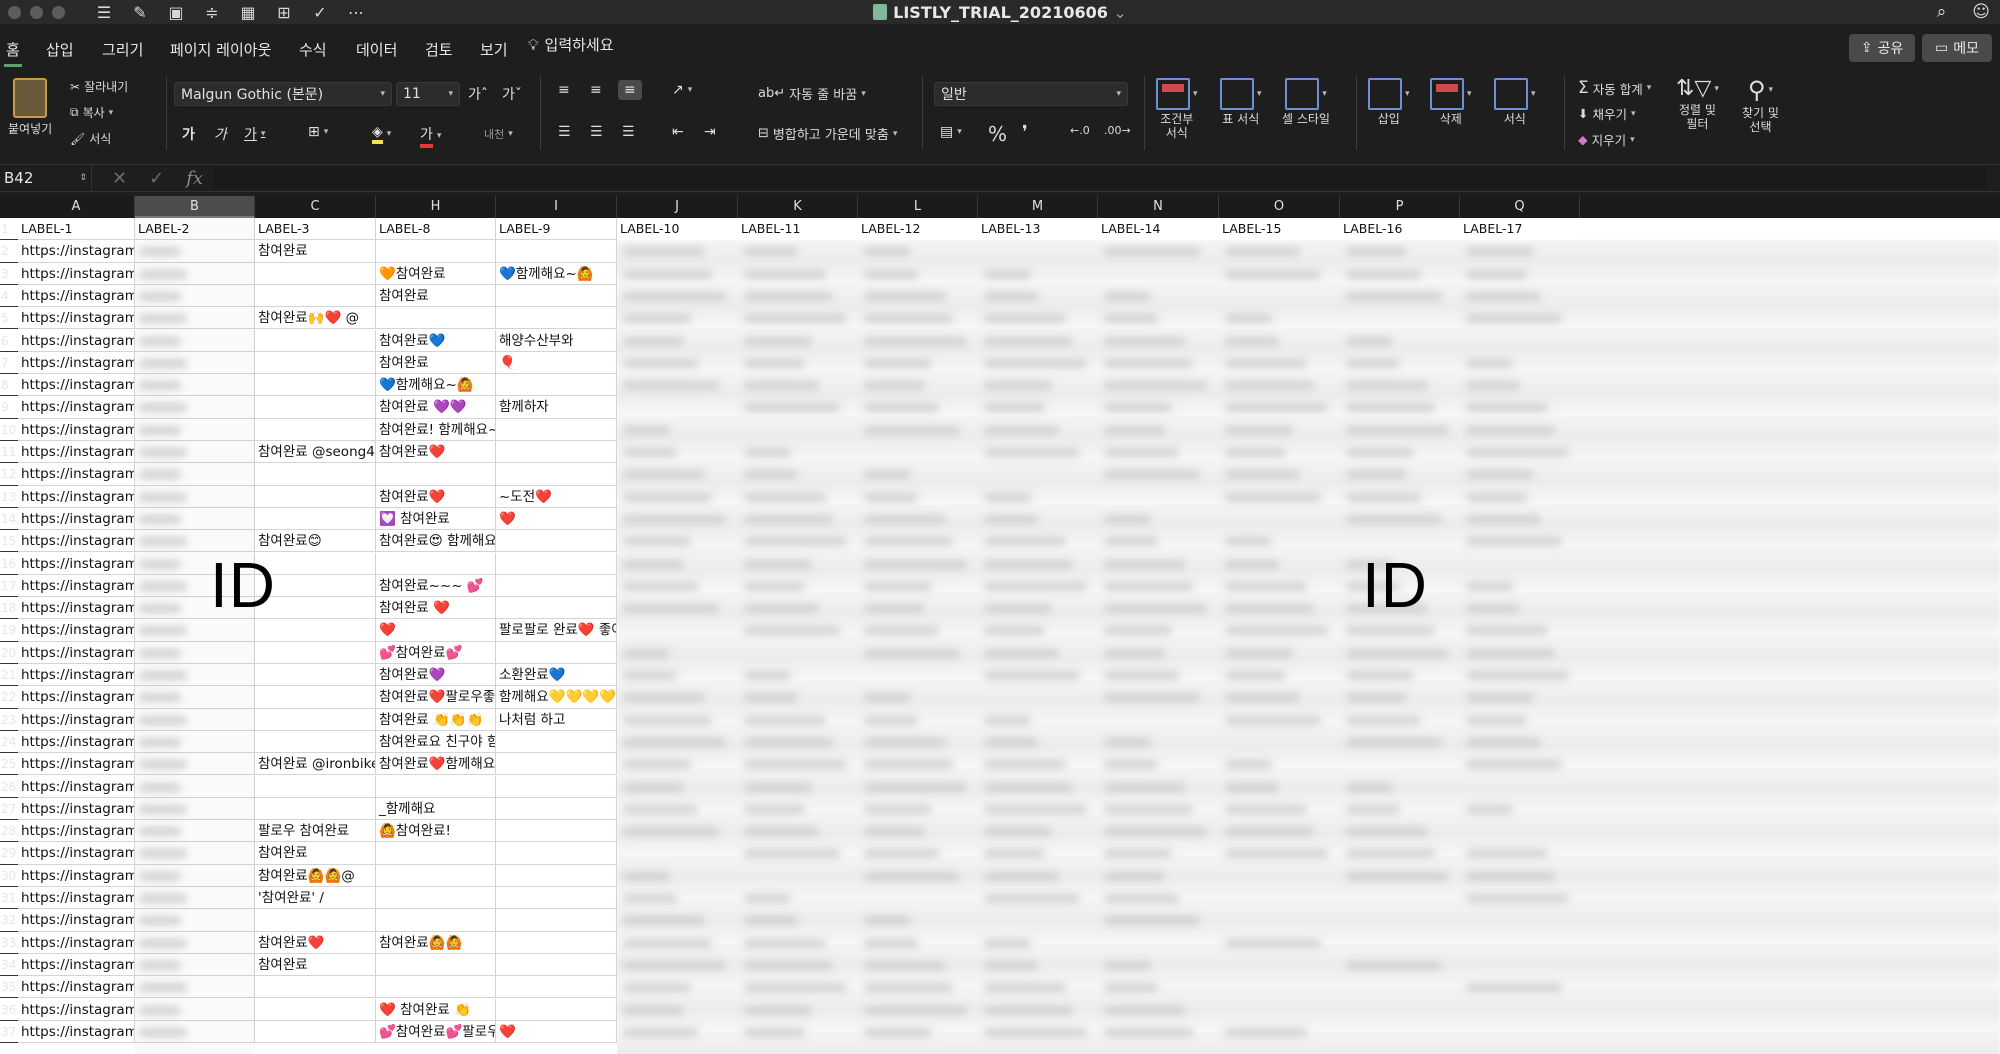 This screenshot has width=2000, height=1054. I want to click on column-header-i: I, so click(556, 207).